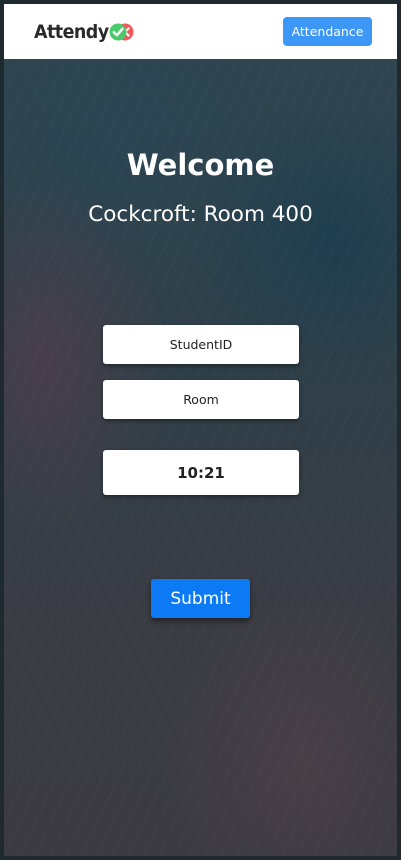 Image resolution: width=401 pixels, height=860 pixels. What do you see at coordinates (122, 32) in the screenshot?
I see `check-x-icon` at bounding box center [122, 32].